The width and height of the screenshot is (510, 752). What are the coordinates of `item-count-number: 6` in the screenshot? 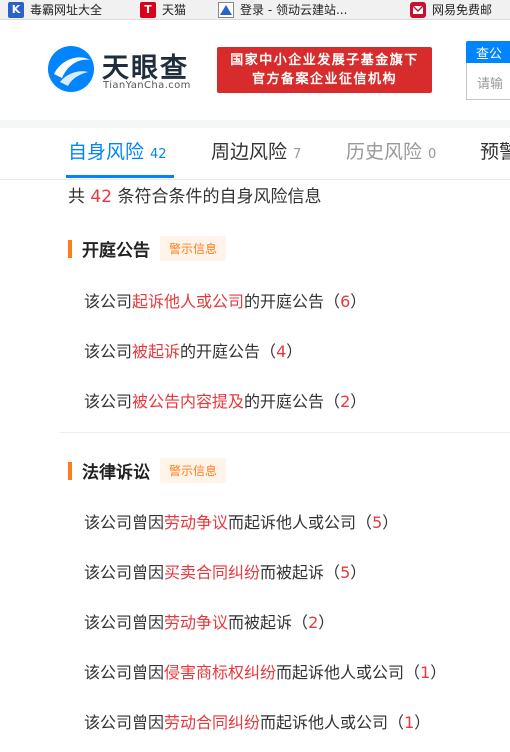 It's located at (345, 301).